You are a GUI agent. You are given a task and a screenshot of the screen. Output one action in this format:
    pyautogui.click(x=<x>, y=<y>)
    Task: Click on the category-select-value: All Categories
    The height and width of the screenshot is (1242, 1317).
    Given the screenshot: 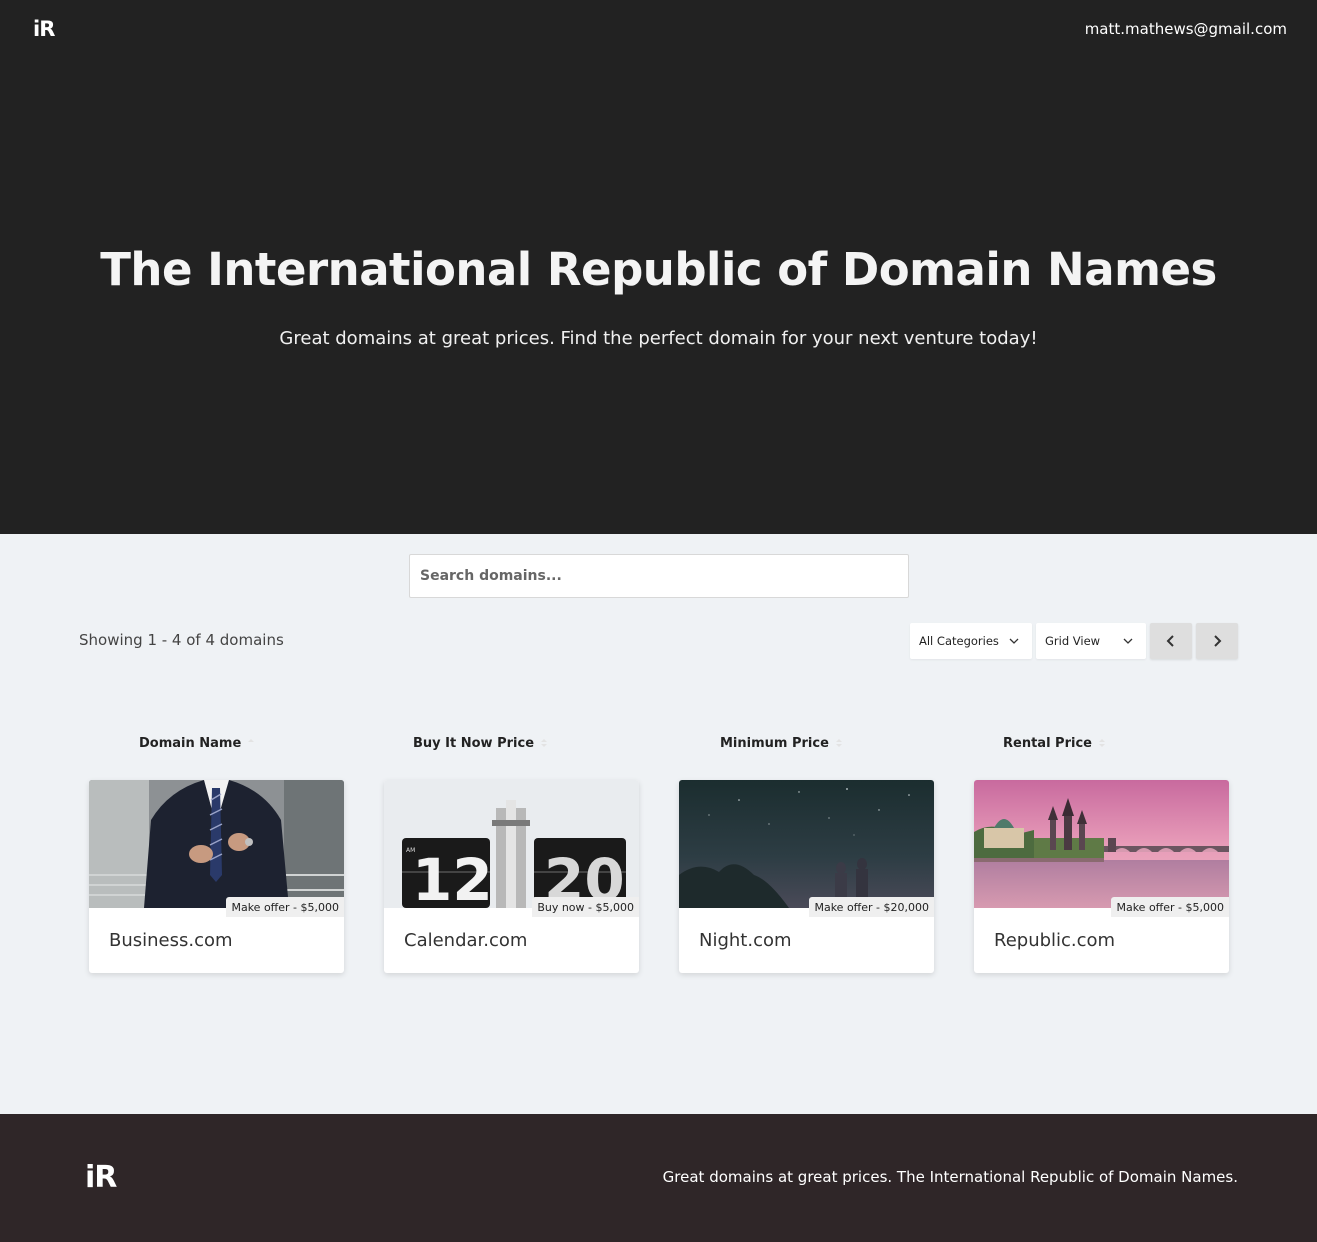 What is the action you would take?
    pyautogui.click(x=959, y=641)
    